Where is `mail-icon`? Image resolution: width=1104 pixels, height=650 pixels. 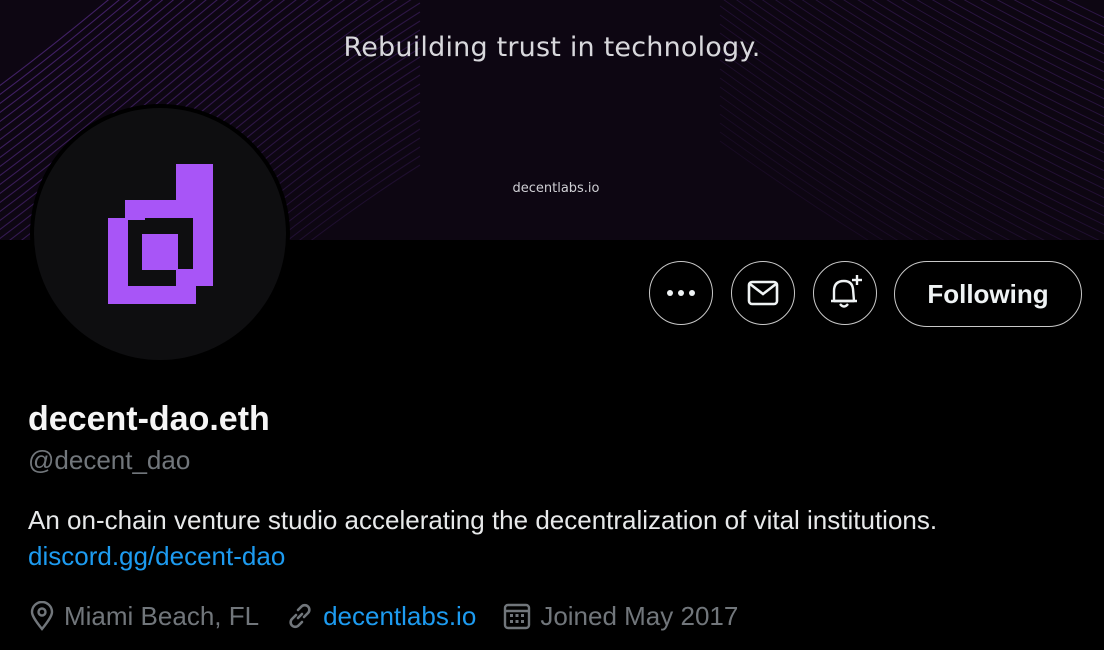 mail-icon is located at coordinates (763, 293).